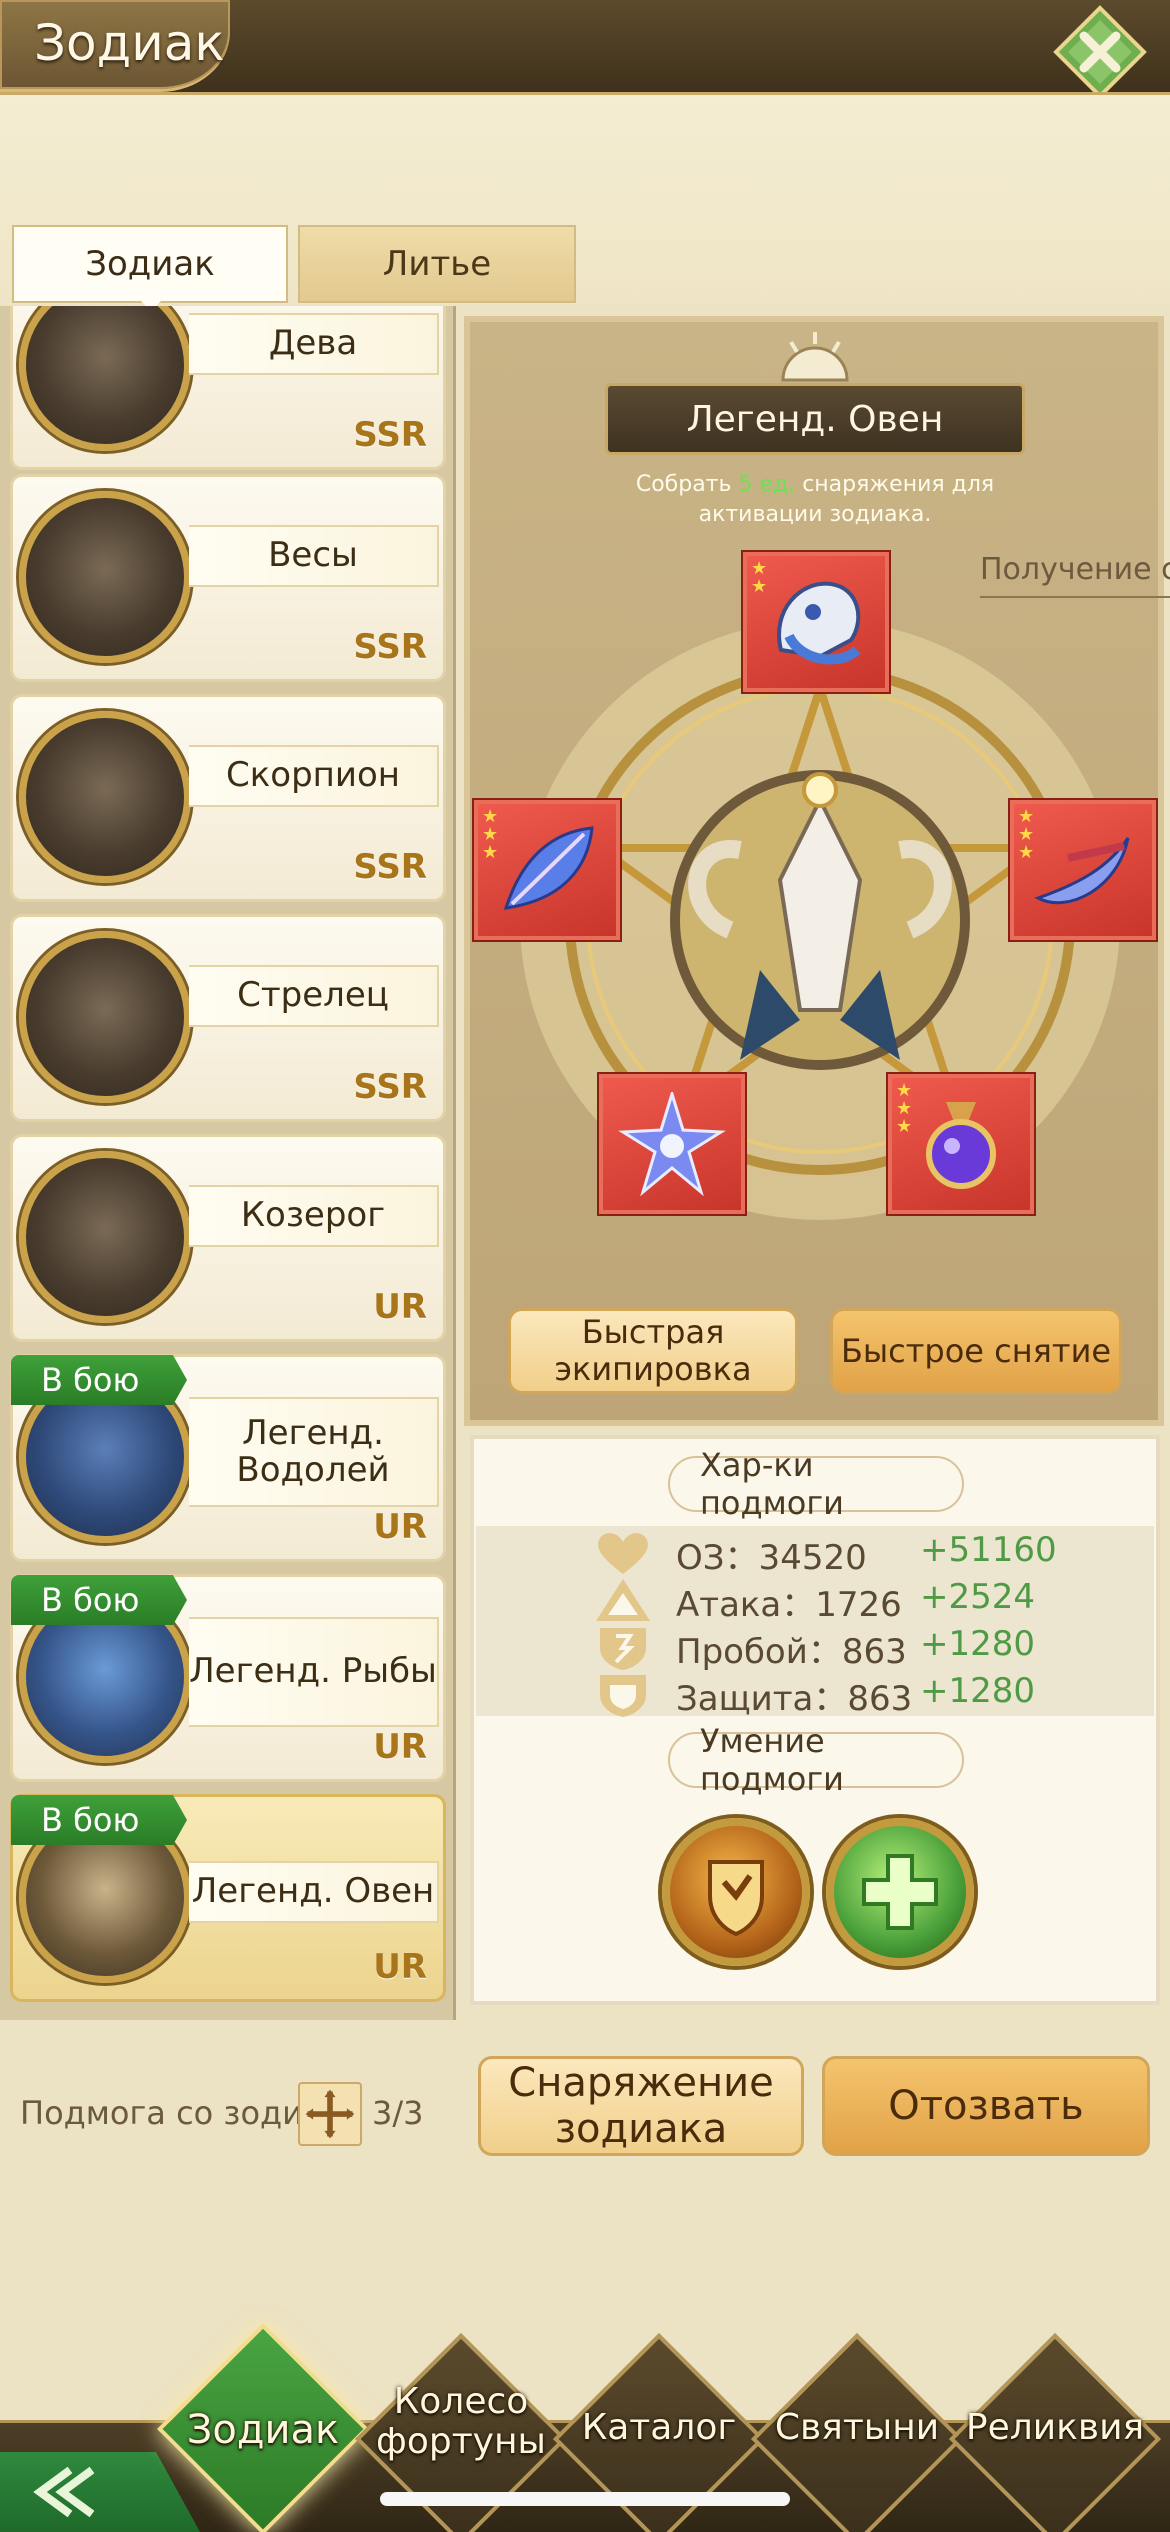 The height and width of the screenshot is (2532, 1170). I want to click on zodiac-card-libra: Весы SSR, so click(228, 578).